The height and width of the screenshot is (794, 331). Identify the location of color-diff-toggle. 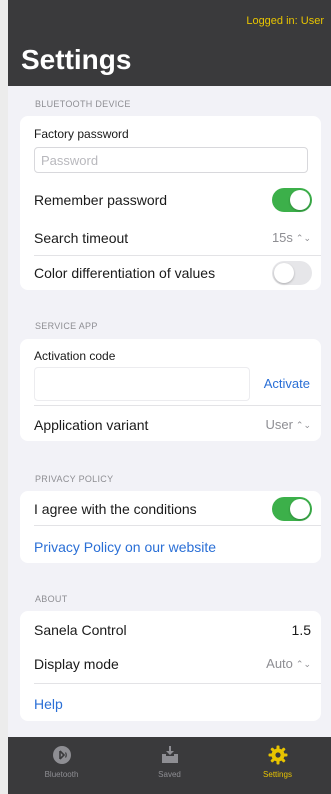
(292, 273).